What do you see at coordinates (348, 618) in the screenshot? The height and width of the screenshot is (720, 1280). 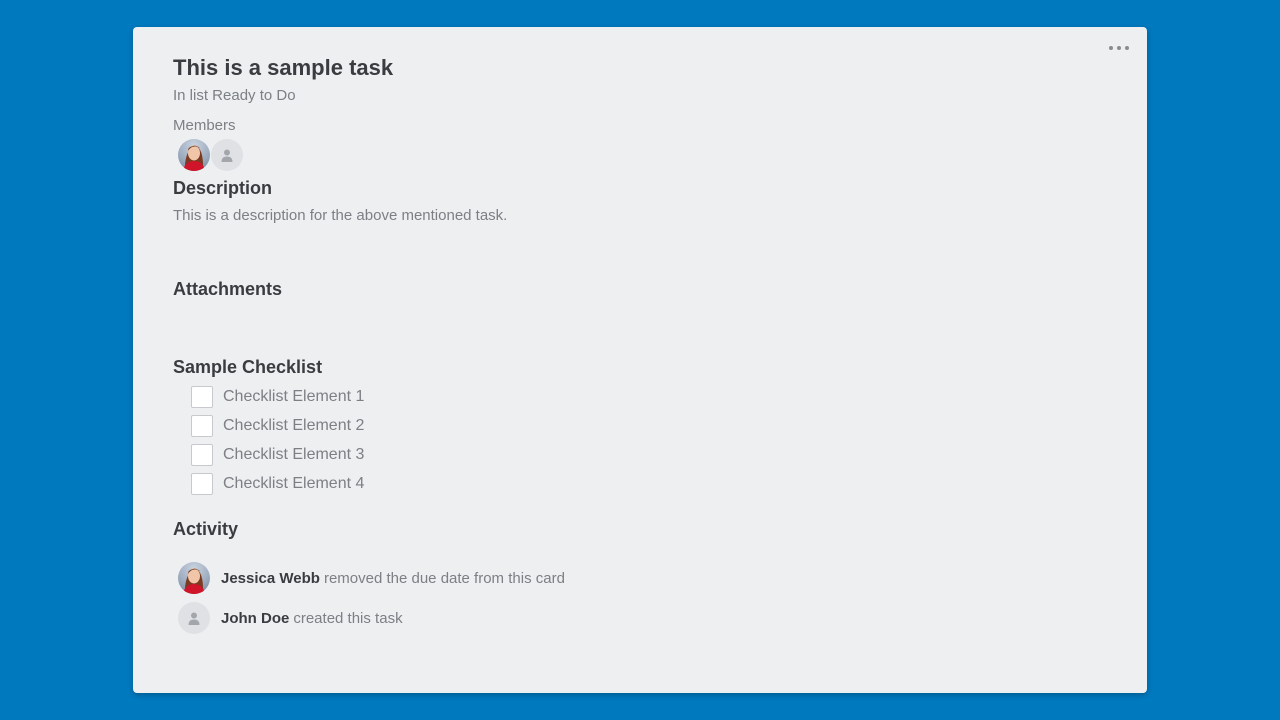 I see `activity-text: created this task` at bounding box center [348, 618].